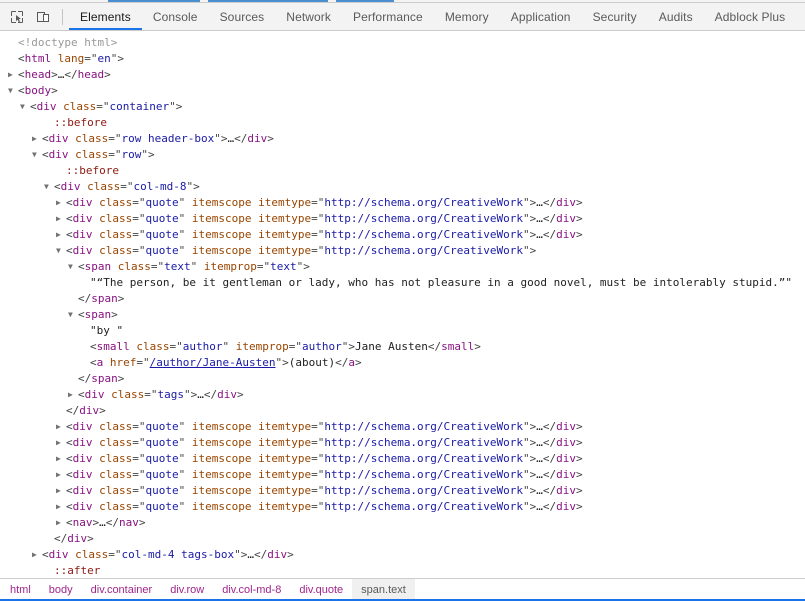 This screenshot has height=601, width=805. Describe the element at coordinates (116, 218) in the screenshot. I see `code-token-attr: class` at that location.